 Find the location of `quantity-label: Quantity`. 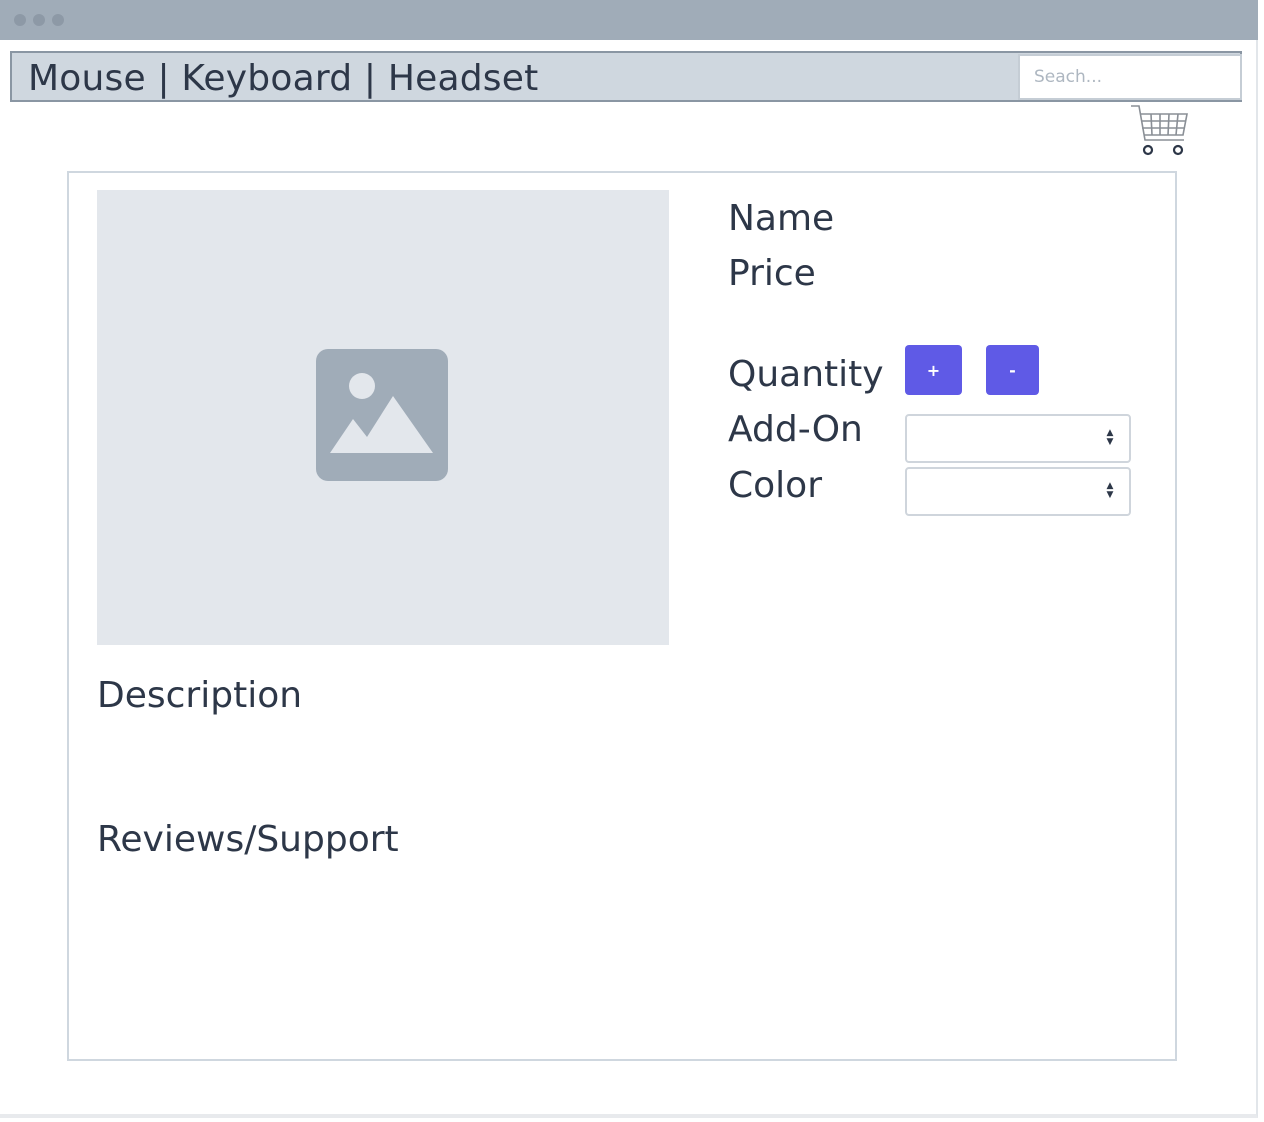

quantity-label: Quantity is located at coordinates (806, 374).